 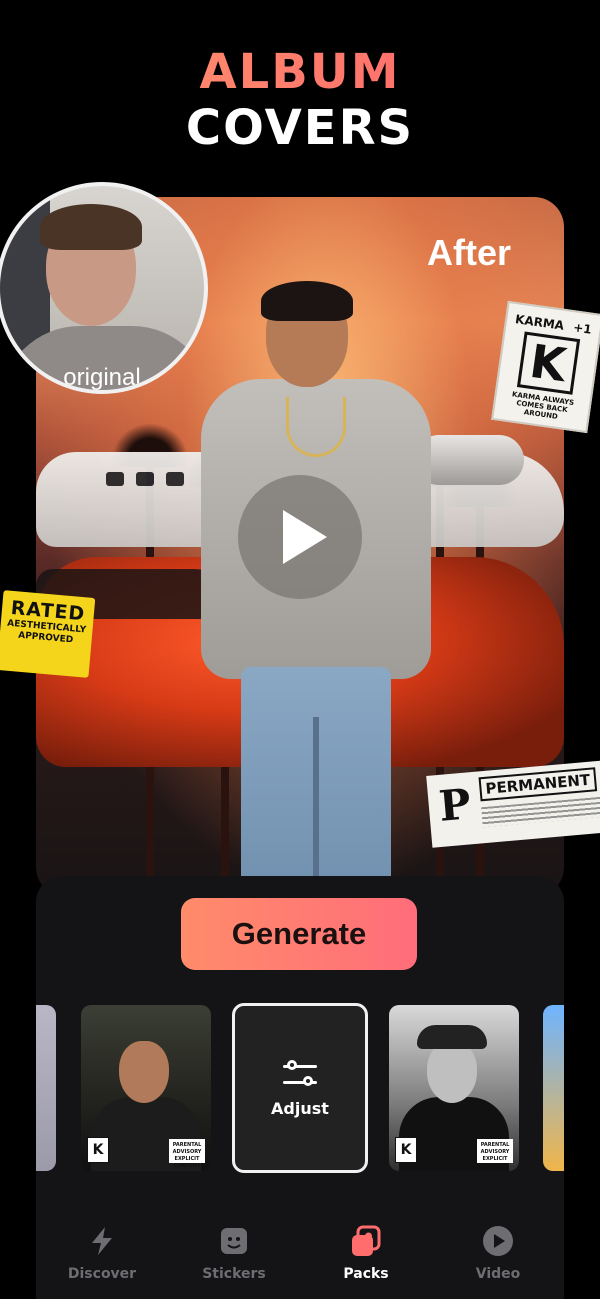 I want to click on nav-packs: Packs, so click(x=366, y=1254).